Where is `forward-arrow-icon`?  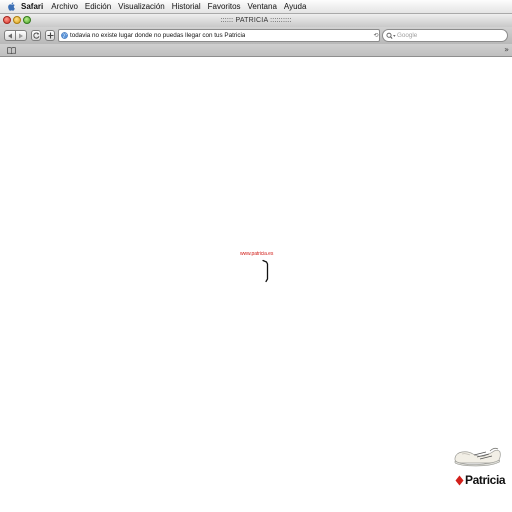
forward-arrow-icon is located at coordinates (21, 35).